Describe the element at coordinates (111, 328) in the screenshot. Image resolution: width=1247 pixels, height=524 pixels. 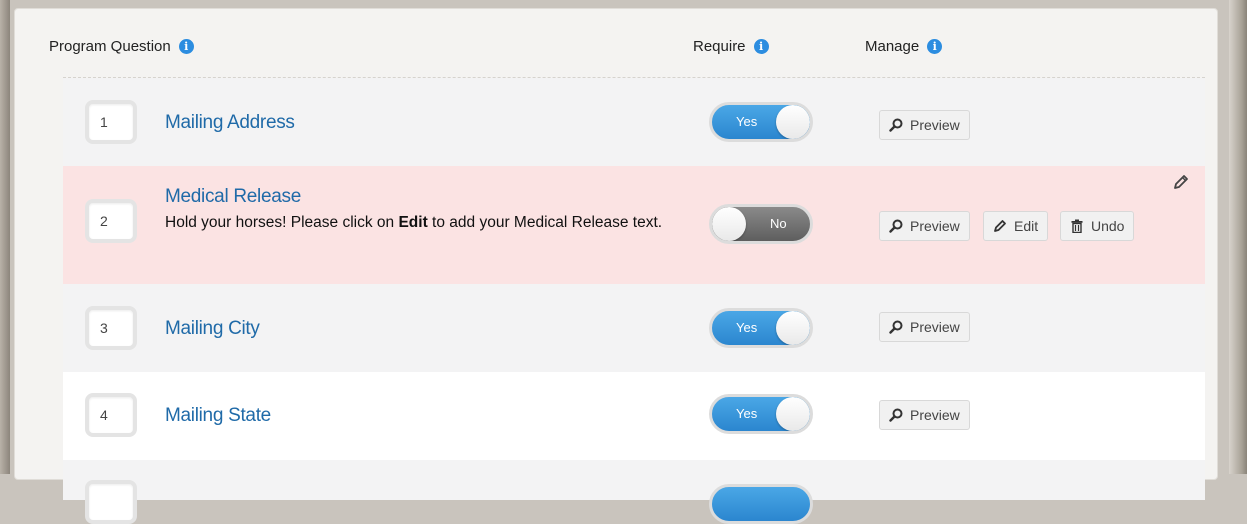
I see `order-number-field: 3` at that location.